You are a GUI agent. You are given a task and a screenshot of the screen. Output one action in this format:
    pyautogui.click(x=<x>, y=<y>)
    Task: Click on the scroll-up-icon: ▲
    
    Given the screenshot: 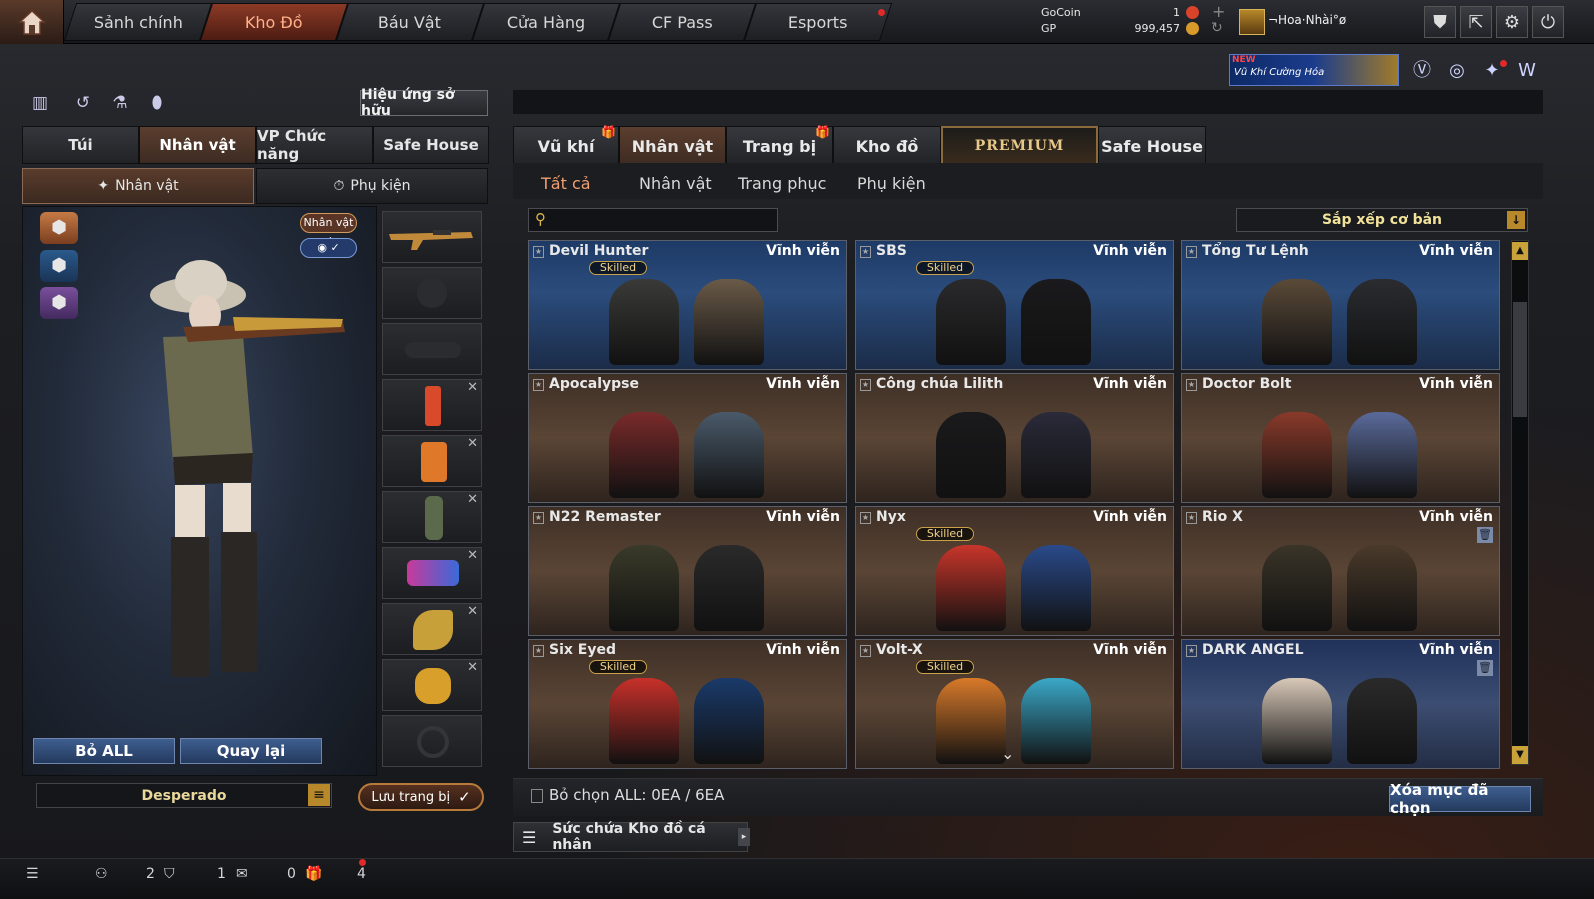 What is the action you would take?
    pyautogui.click(x=1520, y=251)
    